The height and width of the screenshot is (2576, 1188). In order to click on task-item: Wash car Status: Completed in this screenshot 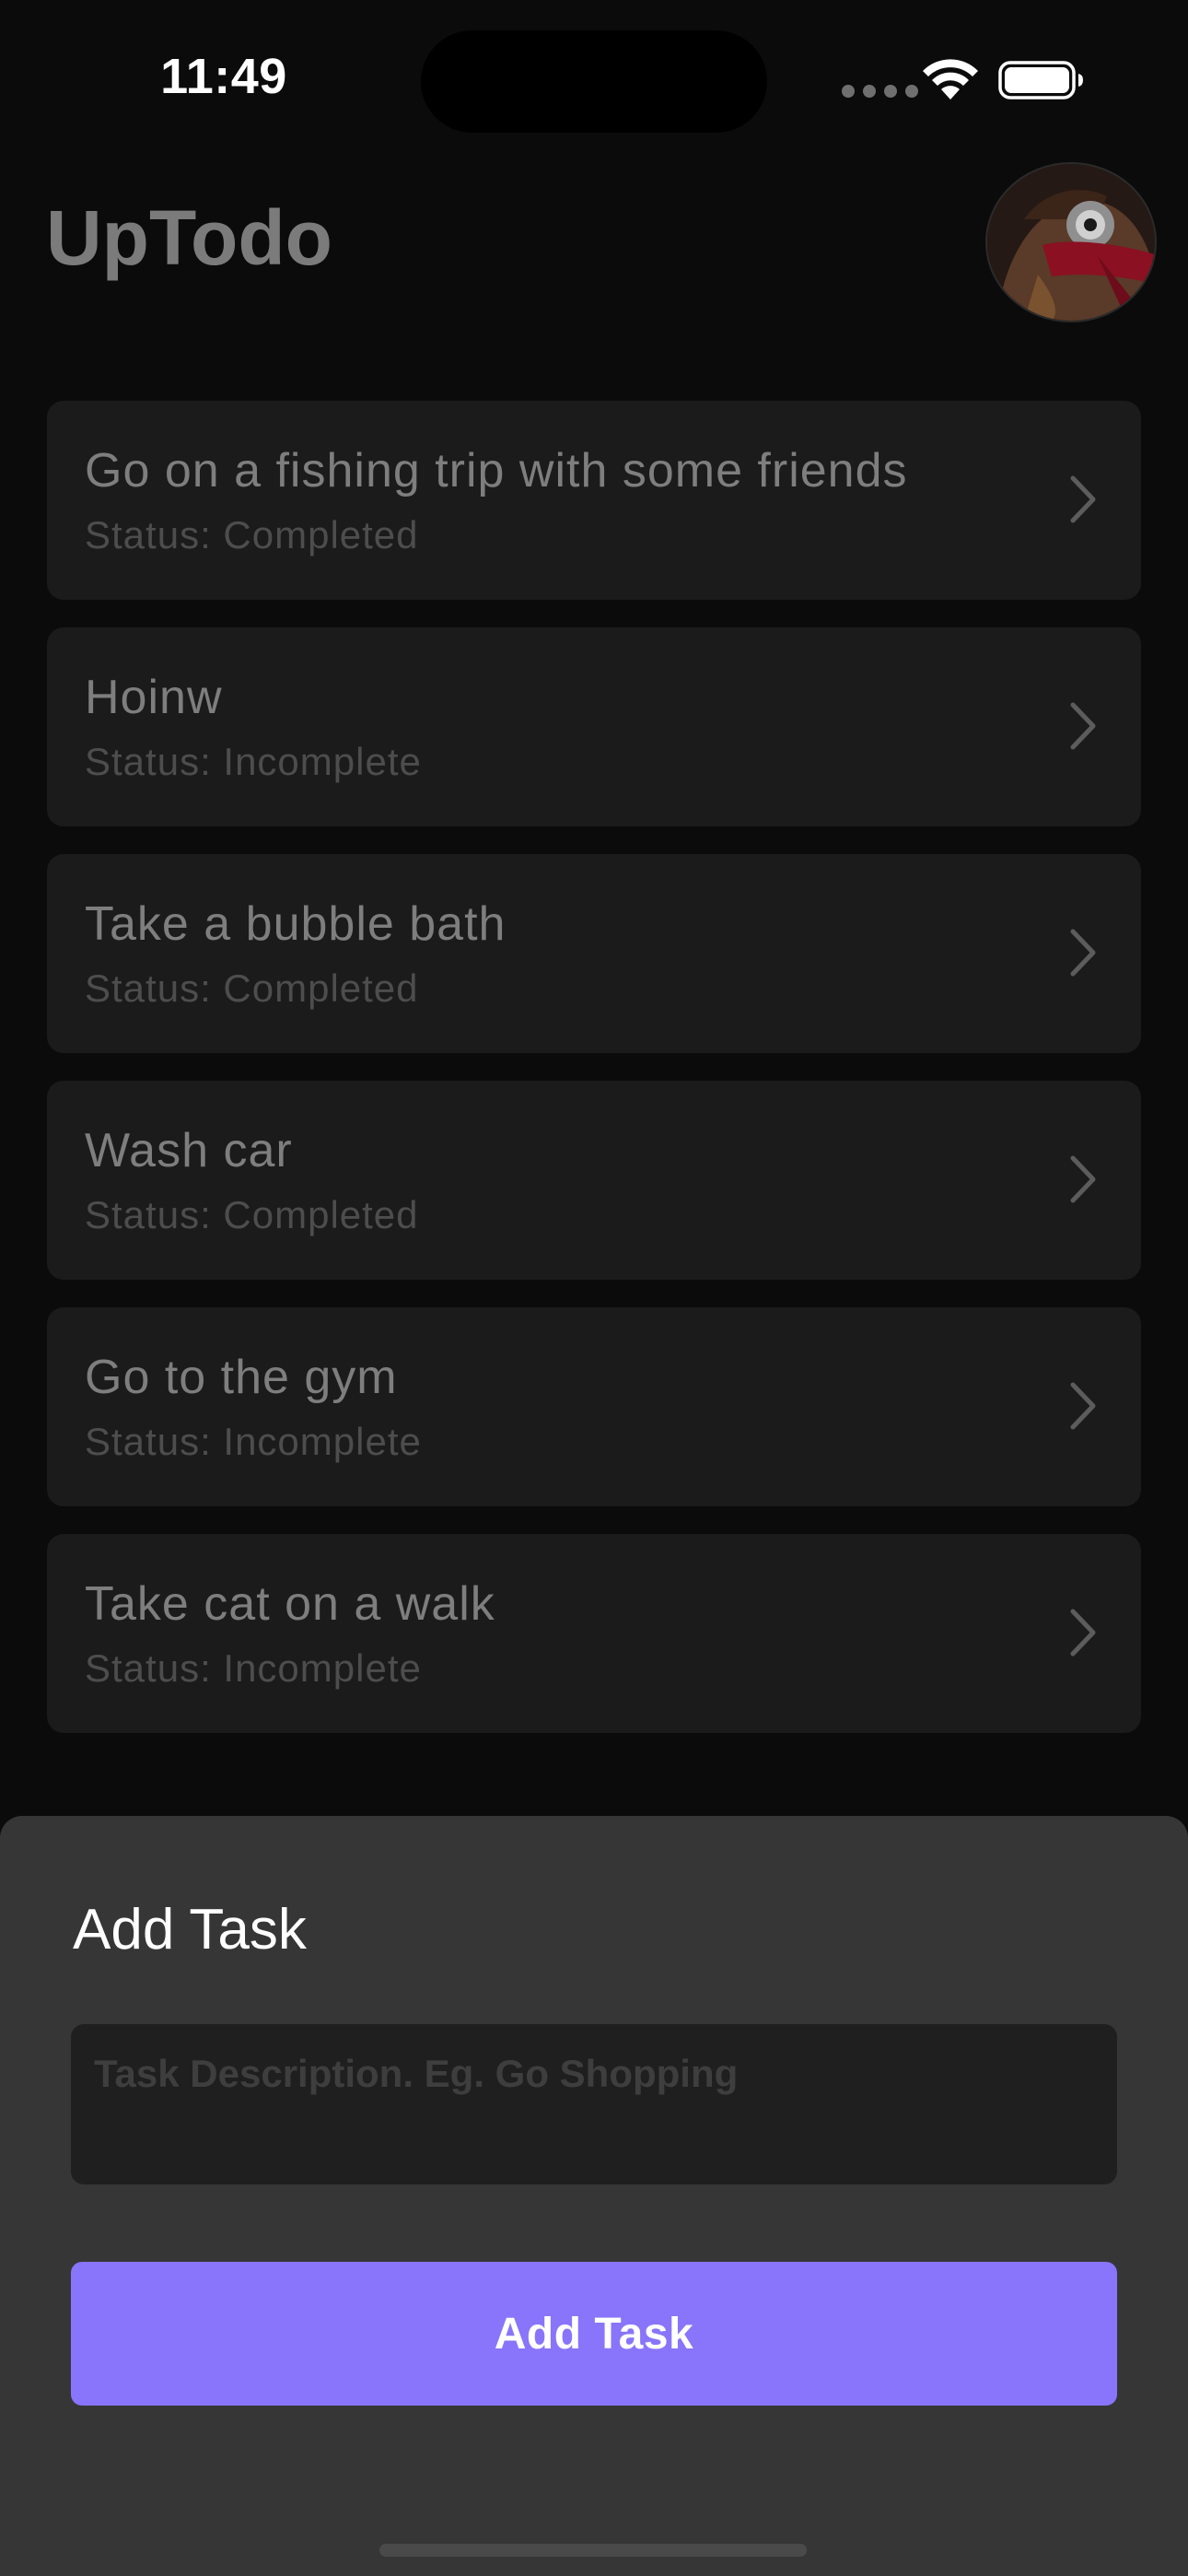, I will do `click(594, 1180)`.